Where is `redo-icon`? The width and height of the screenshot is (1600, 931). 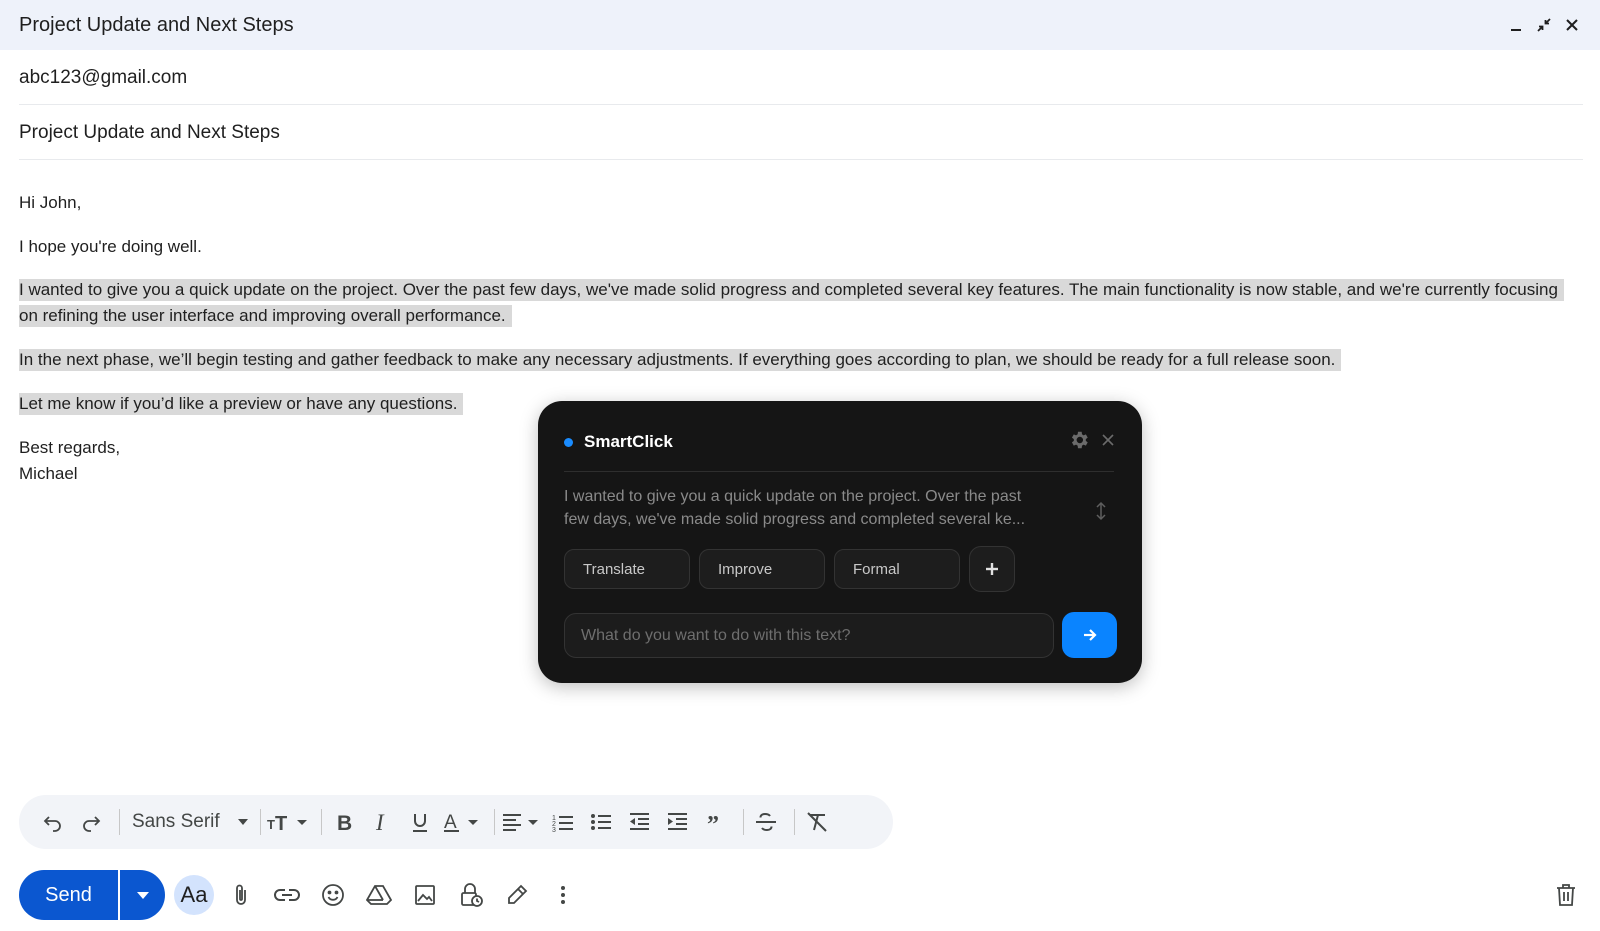 redo-icon is located at coordinates (91, 822).